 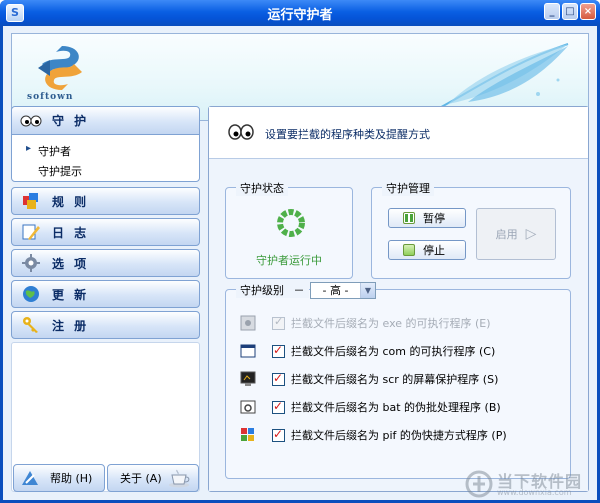 I want to click on level-select-value: - 高 -, so click(x=335, y=290).